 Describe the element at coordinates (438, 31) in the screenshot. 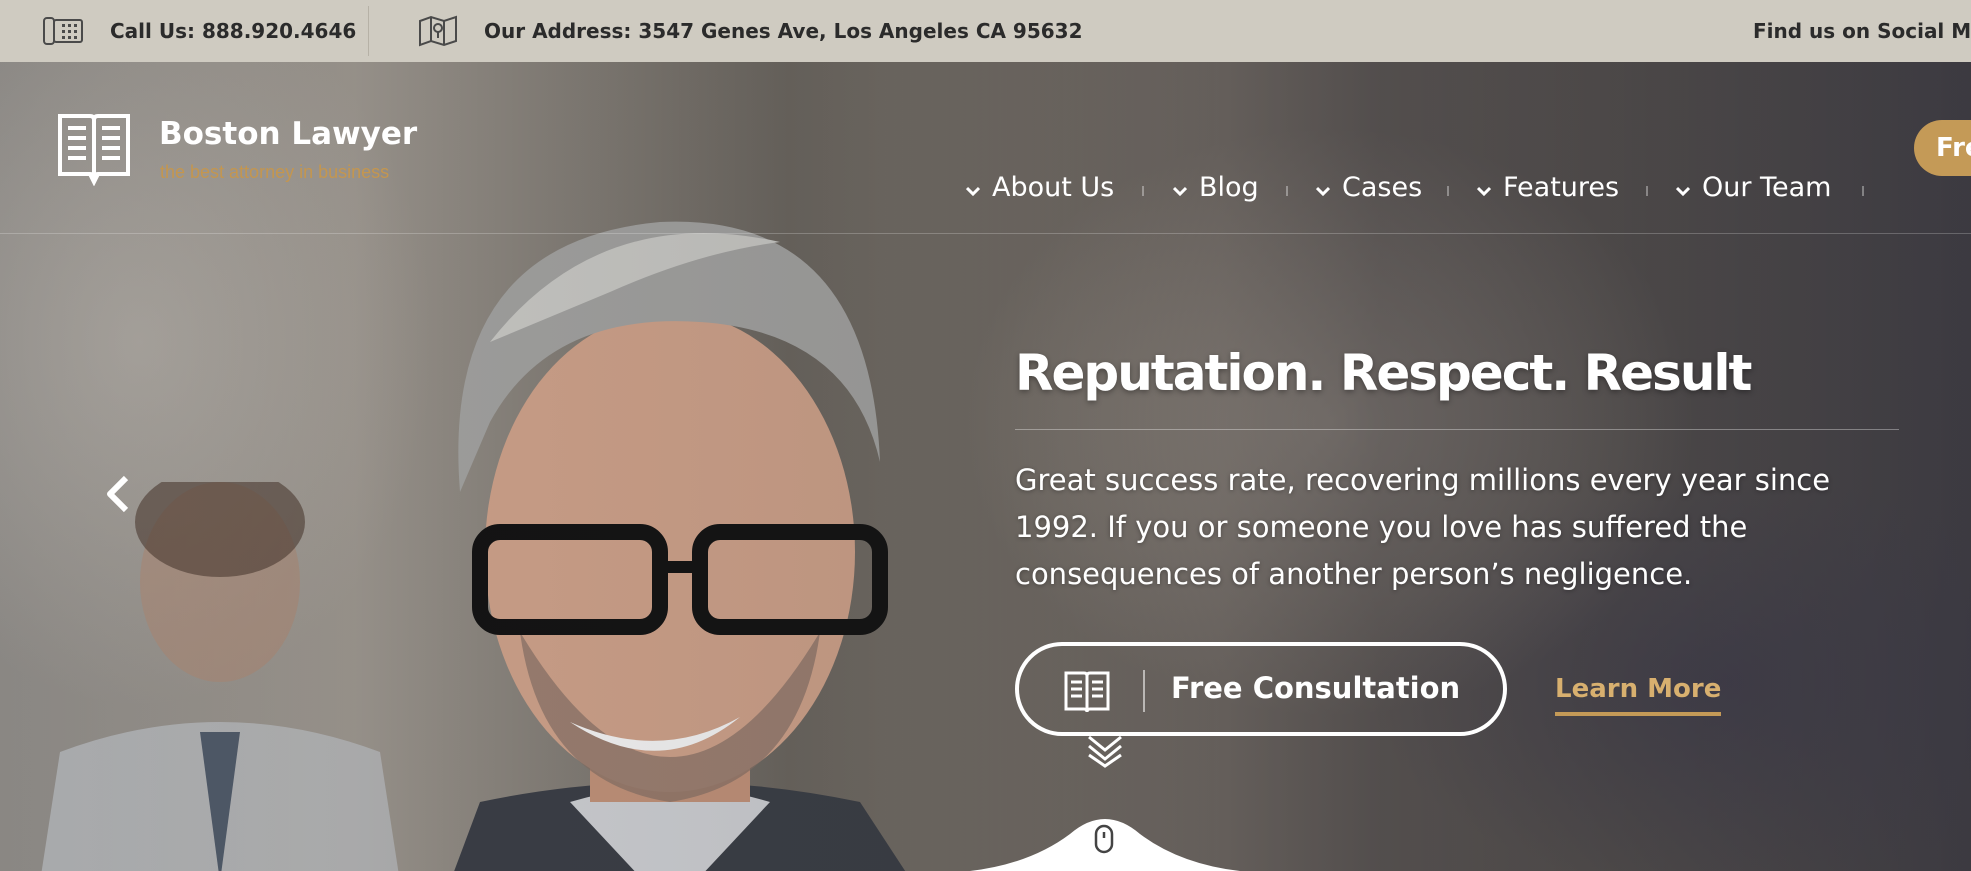

I see `map-icon` at that location.